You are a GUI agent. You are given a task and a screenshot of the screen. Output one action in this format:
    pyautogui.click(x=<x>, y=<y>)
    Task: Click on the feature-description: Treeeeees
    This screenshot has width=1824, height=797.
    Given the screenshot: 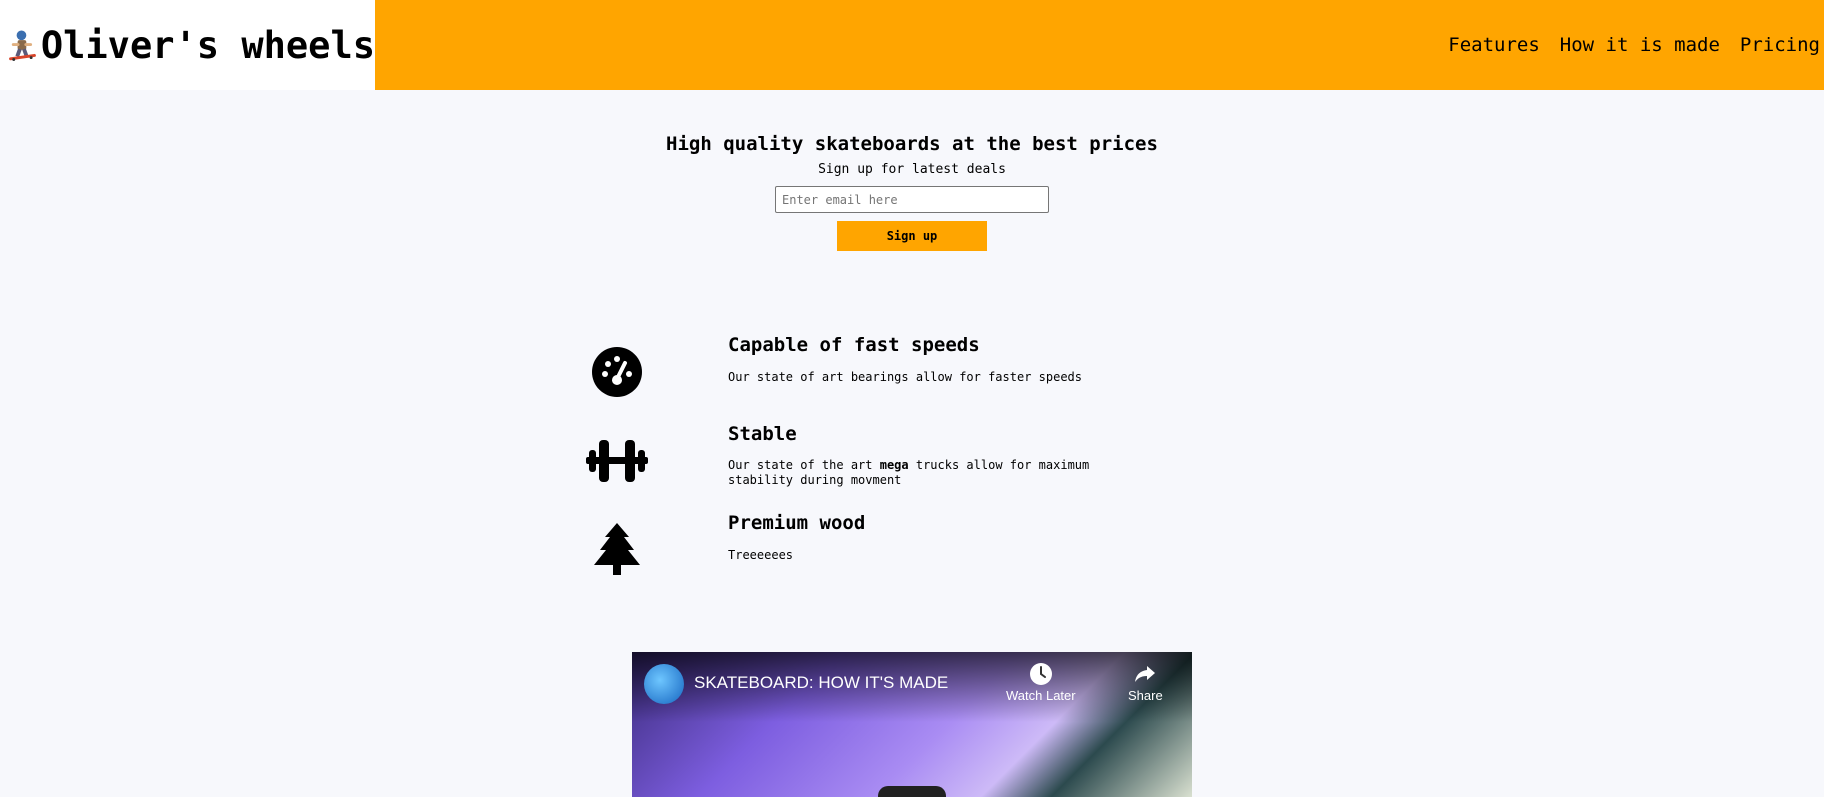 What is the action you would take?
    pyautogui.click(x=761, y=555)
    